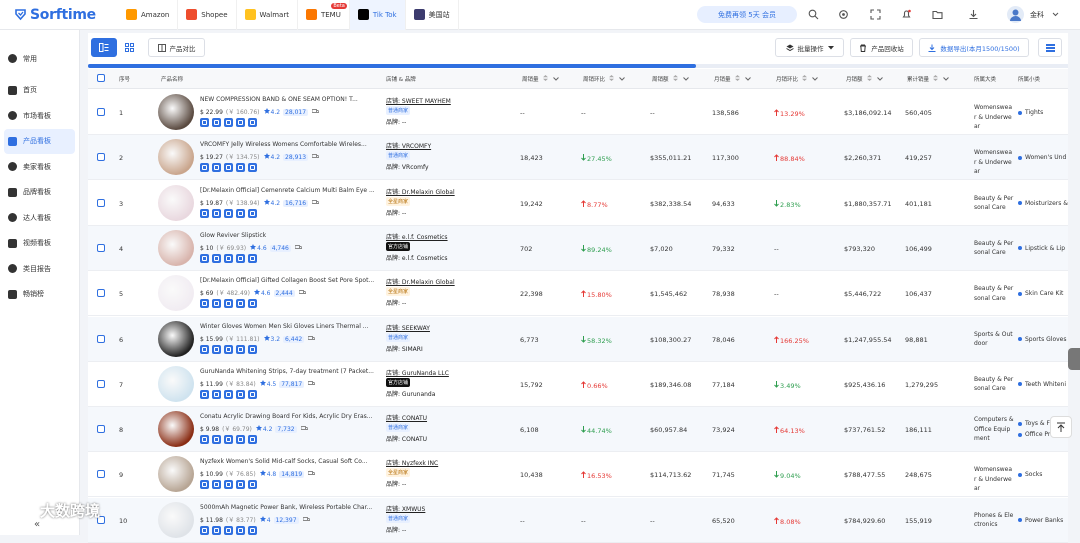  I want to click on column-header: 月销额, so click(864, 79).